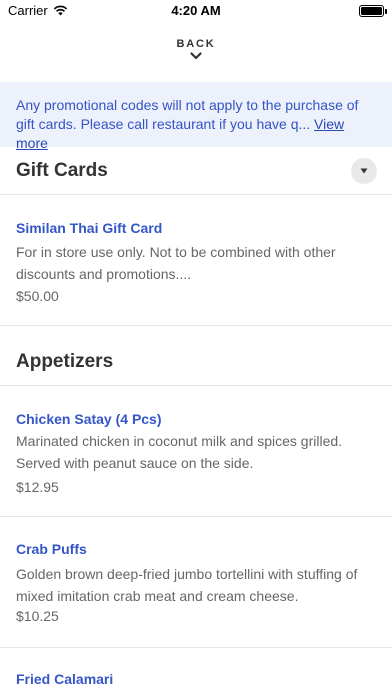 The image size is (392, 696). Describe the element at coordinates (196, 672) in the screenshot. I see `menu-item: Fried Calamari` at that location.